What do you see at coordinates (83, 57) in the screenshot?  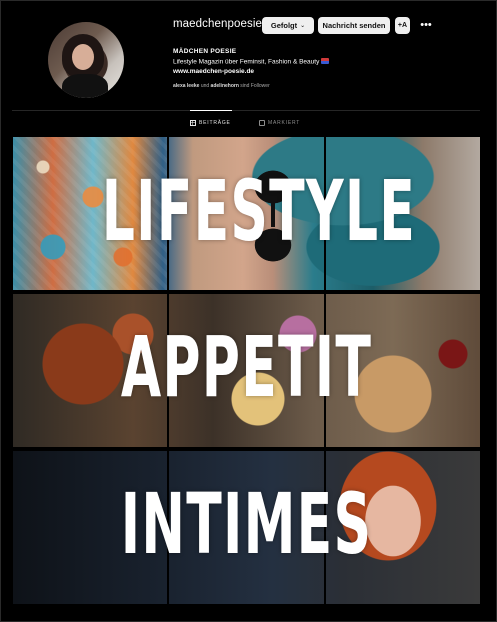 I see `avatar-face` at bounding box center [83, 57].